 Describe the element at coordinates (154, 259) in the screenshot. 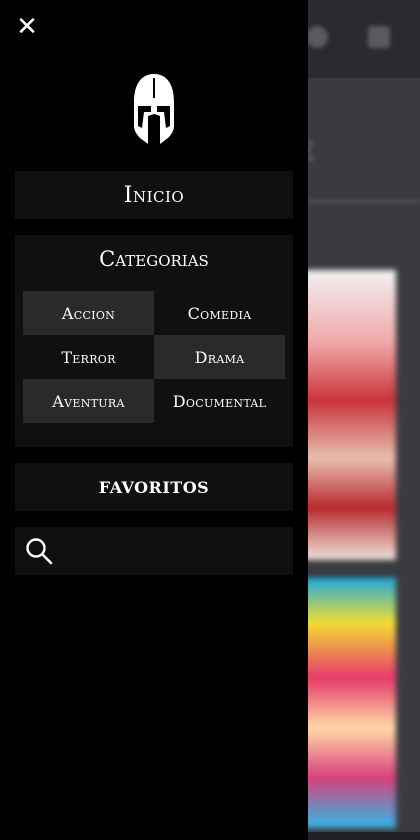

I see `categories-title: Categorias` at that location.